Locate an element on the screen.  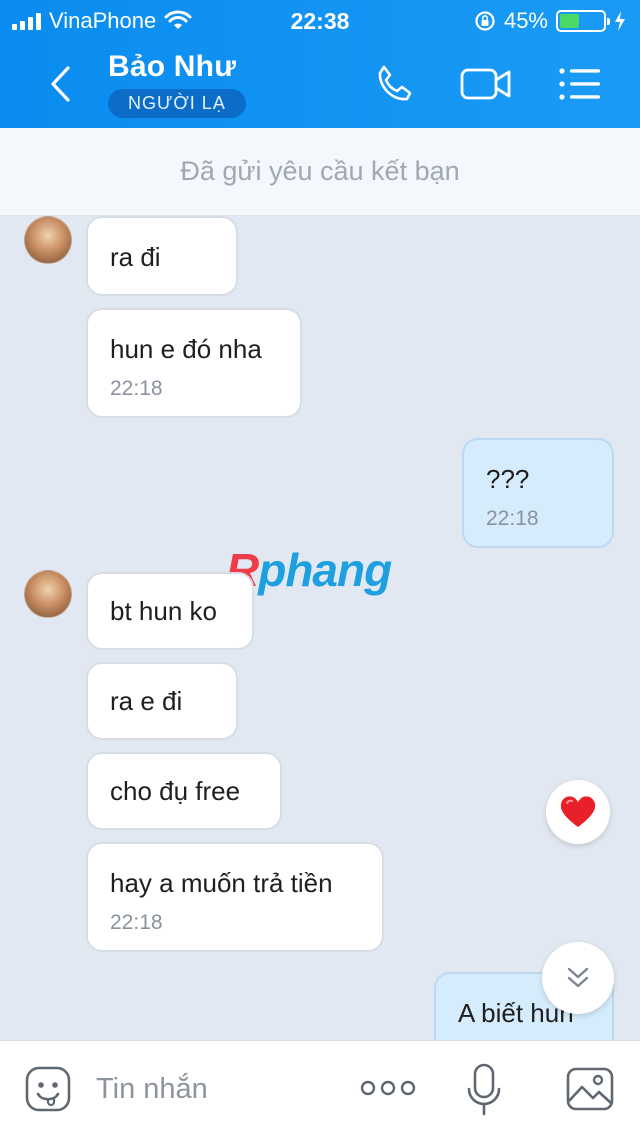
sticker-face-icon is located at coordinates (48, 1089).